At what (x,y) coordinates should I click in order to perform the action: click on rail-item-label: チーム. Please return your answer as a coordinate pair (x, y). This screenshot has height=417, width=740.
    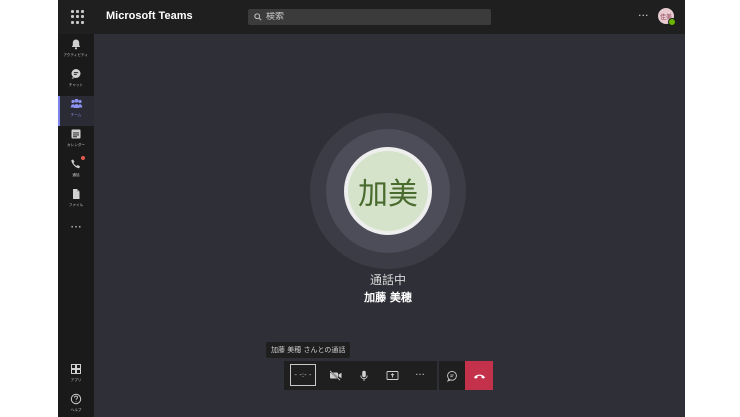
    Looking at the image, I should click on (76, 114).